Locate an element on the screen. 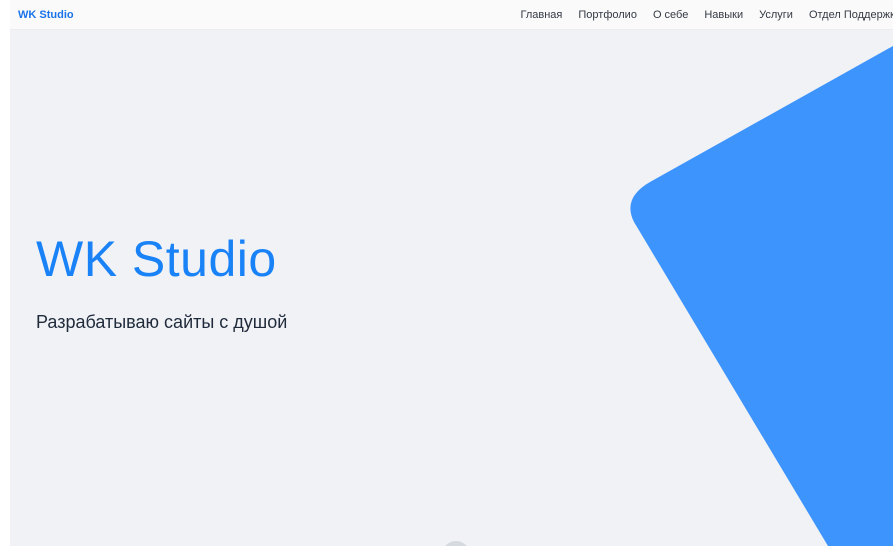  nav-item-about: О себе is located at coordinates (670, 15).